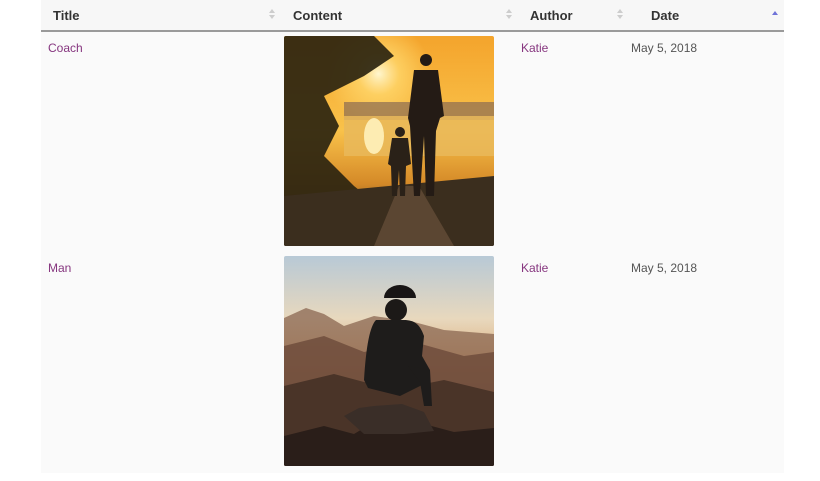 The width and height of the screenshot is (820, 481). I want to click on cell-title: Coach, so click(161, 141).